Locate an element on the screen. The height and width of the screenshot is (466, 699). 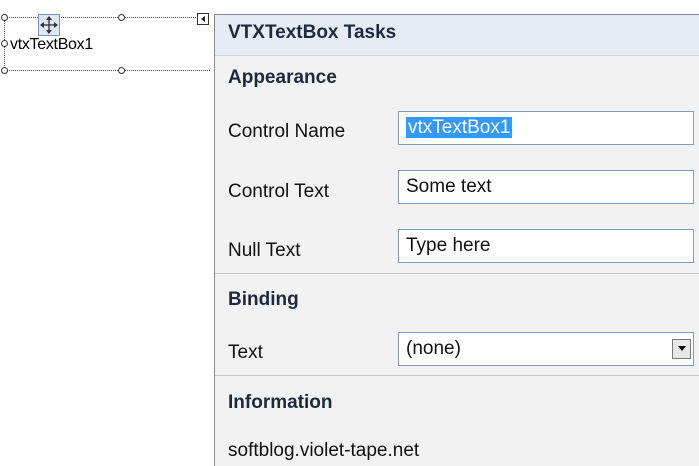
control-text-field: Some text is located at coordinates (546, 187).